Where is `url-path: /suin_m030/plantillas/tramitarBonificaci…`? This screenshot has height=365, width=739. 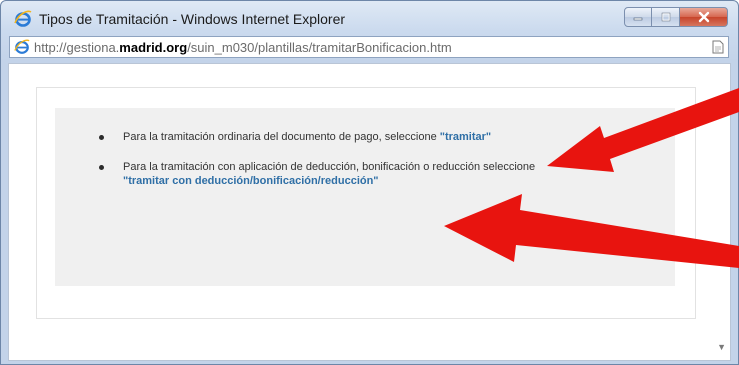 url-path: /suin_m030/plantillas/tramitarBonificaci… is located at coordinates (319, 47).